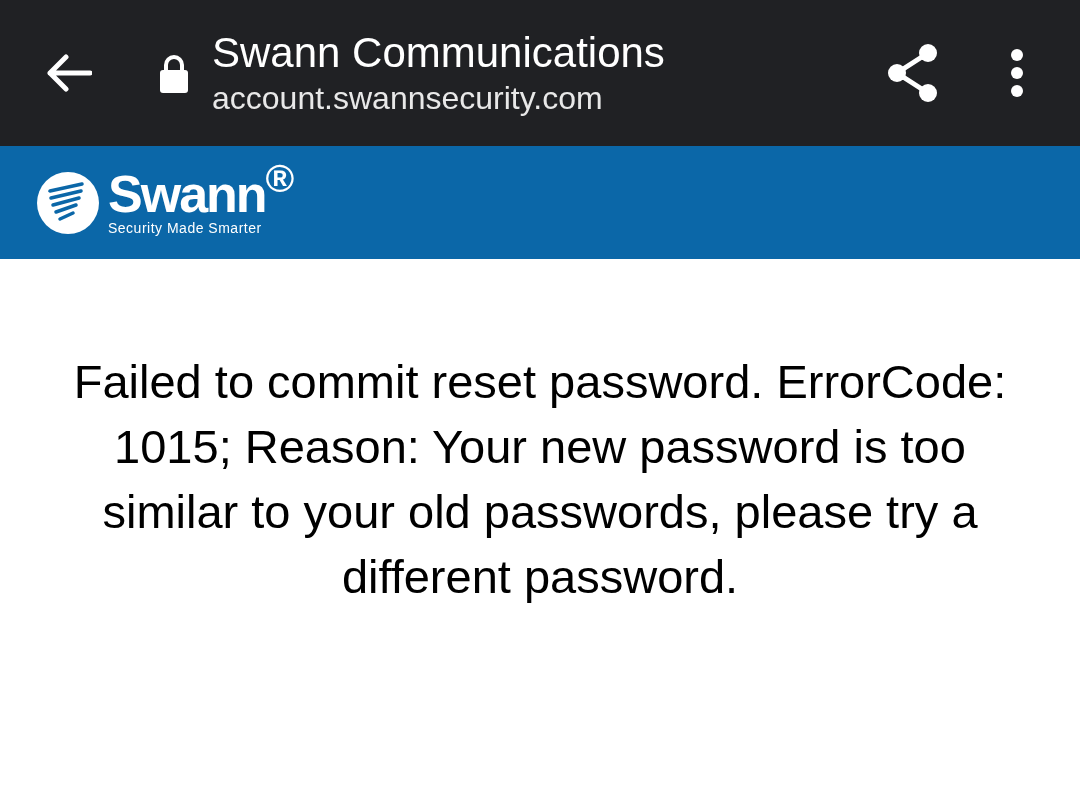 This screenshot has width=1080, height=791. Describe the element at coordinates (408, 98) in the screenshot. I see `page-url: account.swannsecurity.com` at that location.